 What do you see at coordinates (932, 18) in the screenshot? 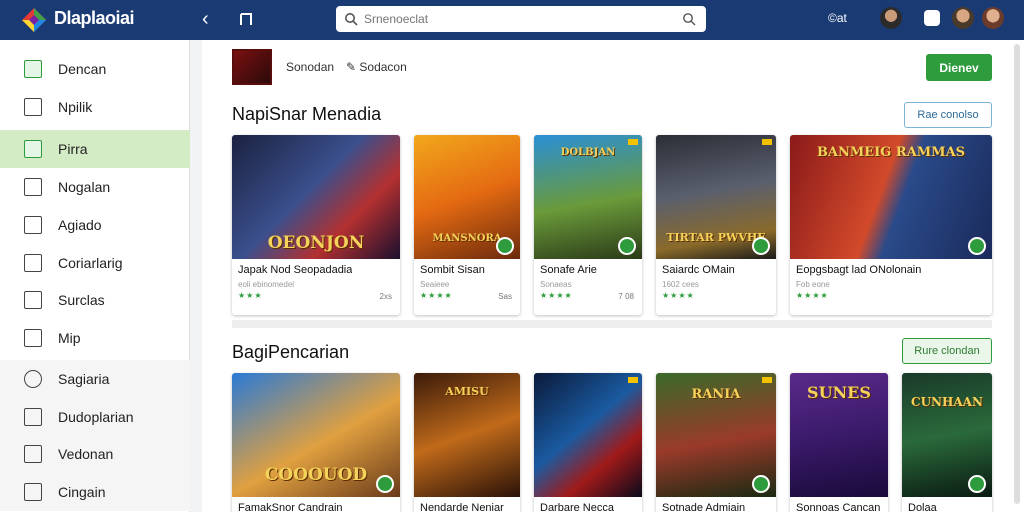
I see `notification-icon` at bounding box center [932, 18].